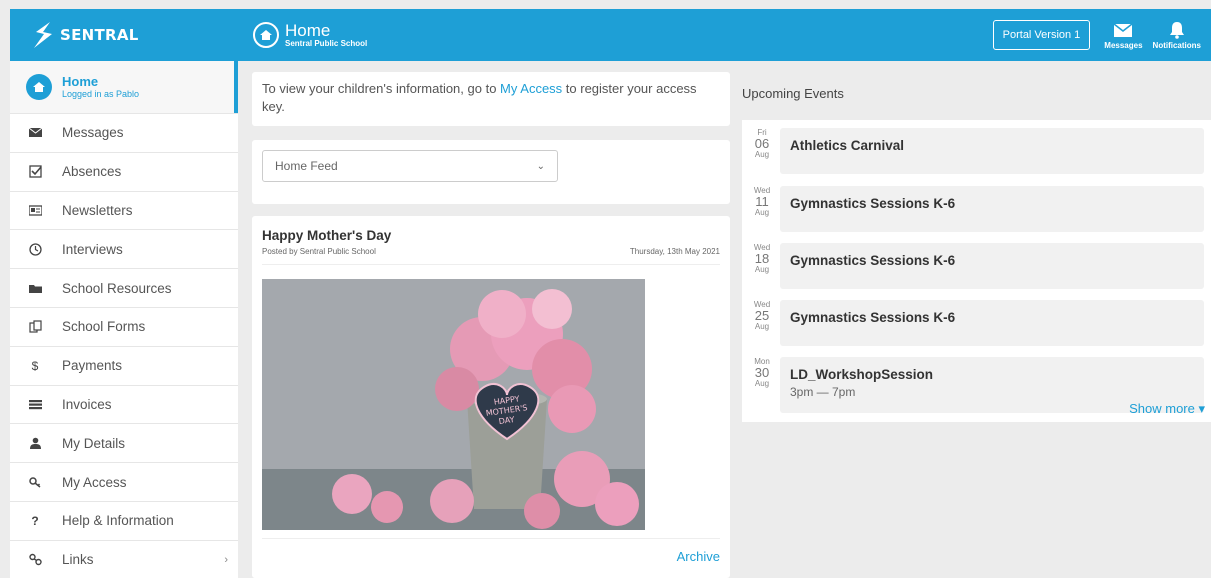  Describe the element at coordinates (35, 520) in the screenshot. I see `question-icon: ?` at that location.